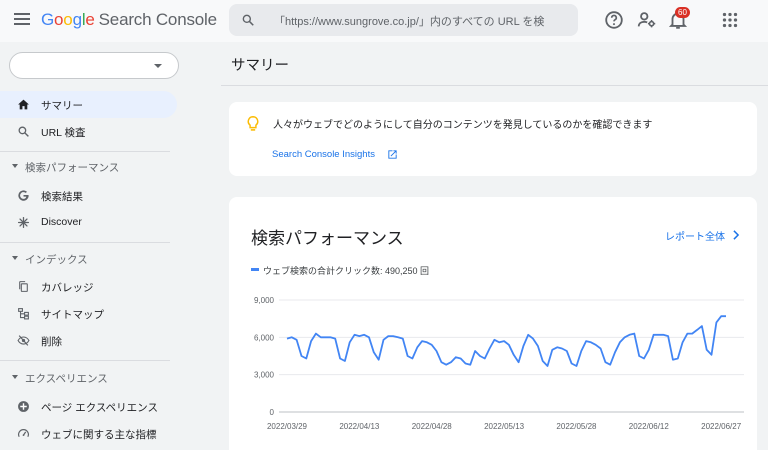 The height and width of the screenshot is (450, 768). I want to click on full-report-link: レポート全体, so click(695, 235).